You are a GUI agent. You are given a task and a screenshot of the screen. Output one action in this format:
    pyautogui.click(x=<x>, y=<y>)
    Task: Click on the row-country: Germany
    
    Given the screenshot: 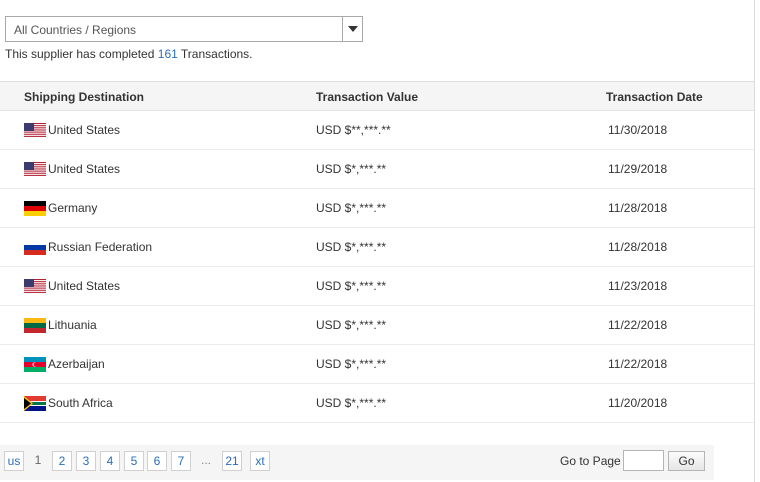 What is the action you would take?
    pyautogui.click(x=73, y=208)
    